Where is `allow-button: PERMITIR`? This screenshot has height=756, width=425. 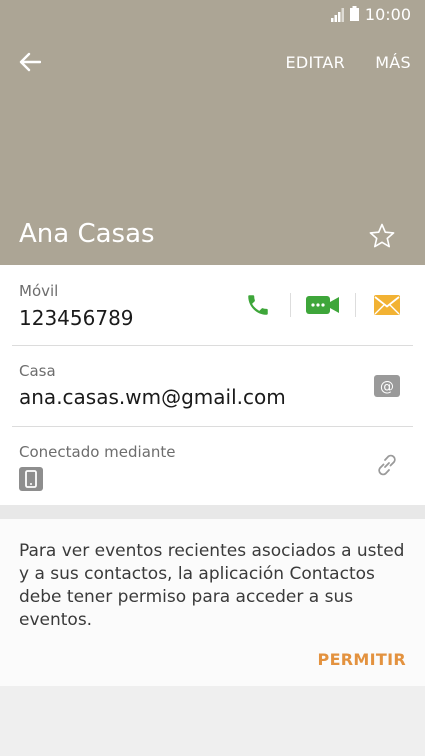 allow-button: PERMITIR is located at coordinates (362, 659).